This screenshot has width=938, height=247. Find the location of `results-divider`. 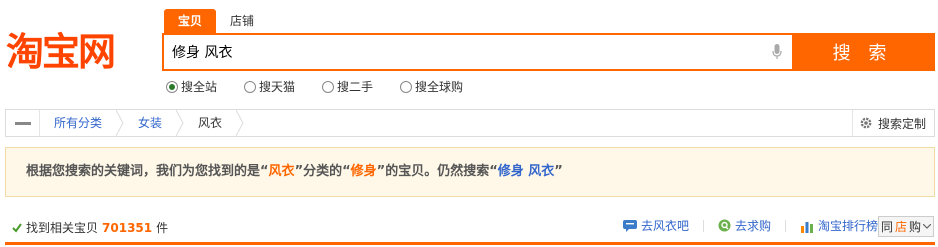

results-divider is located at coordinates (470, 243).